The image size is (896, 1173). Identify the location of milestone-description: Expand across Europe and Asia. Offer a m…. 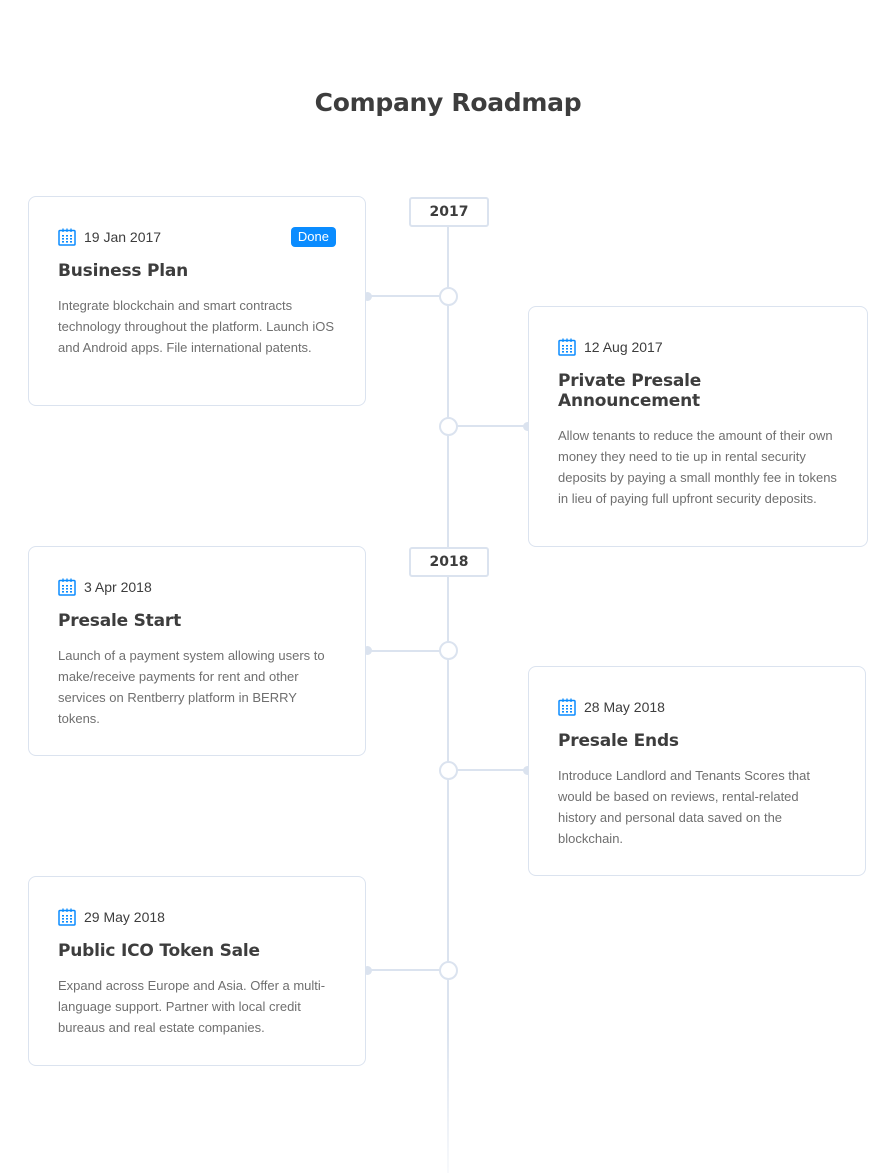
(192, 1006).